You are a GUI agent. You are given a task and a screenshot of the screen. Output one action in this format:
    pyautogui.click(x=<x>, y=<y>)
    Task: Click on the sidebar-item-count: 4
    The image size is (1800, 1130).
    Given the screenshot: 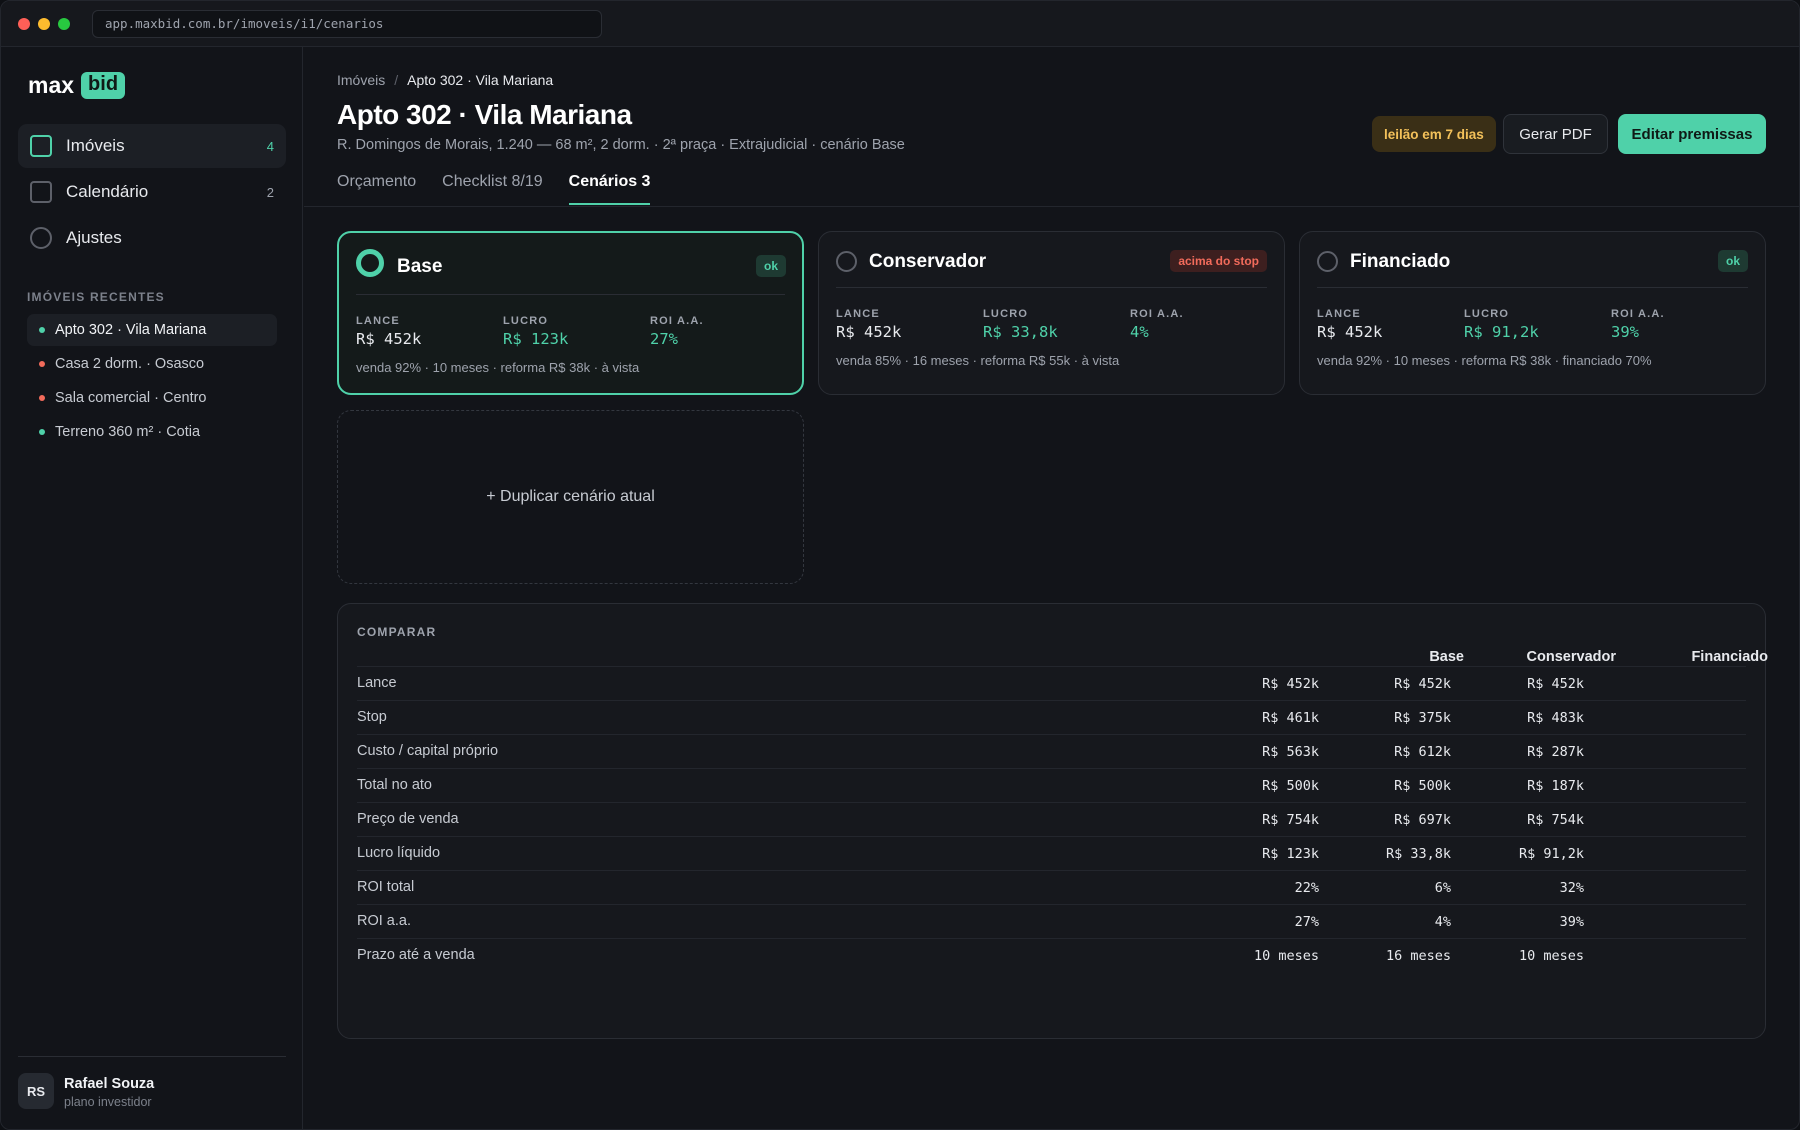 What is the action you would take?
    pyautogui.click(x=270, y=146)
    